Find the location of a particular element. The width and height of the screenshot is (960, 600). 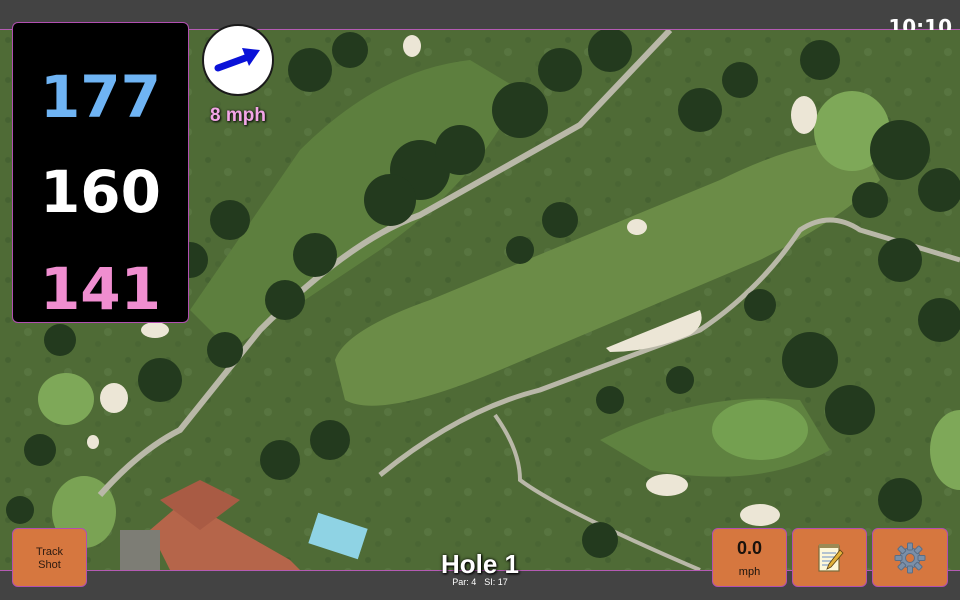

wind-indicator is located at coordinates (238, 60).